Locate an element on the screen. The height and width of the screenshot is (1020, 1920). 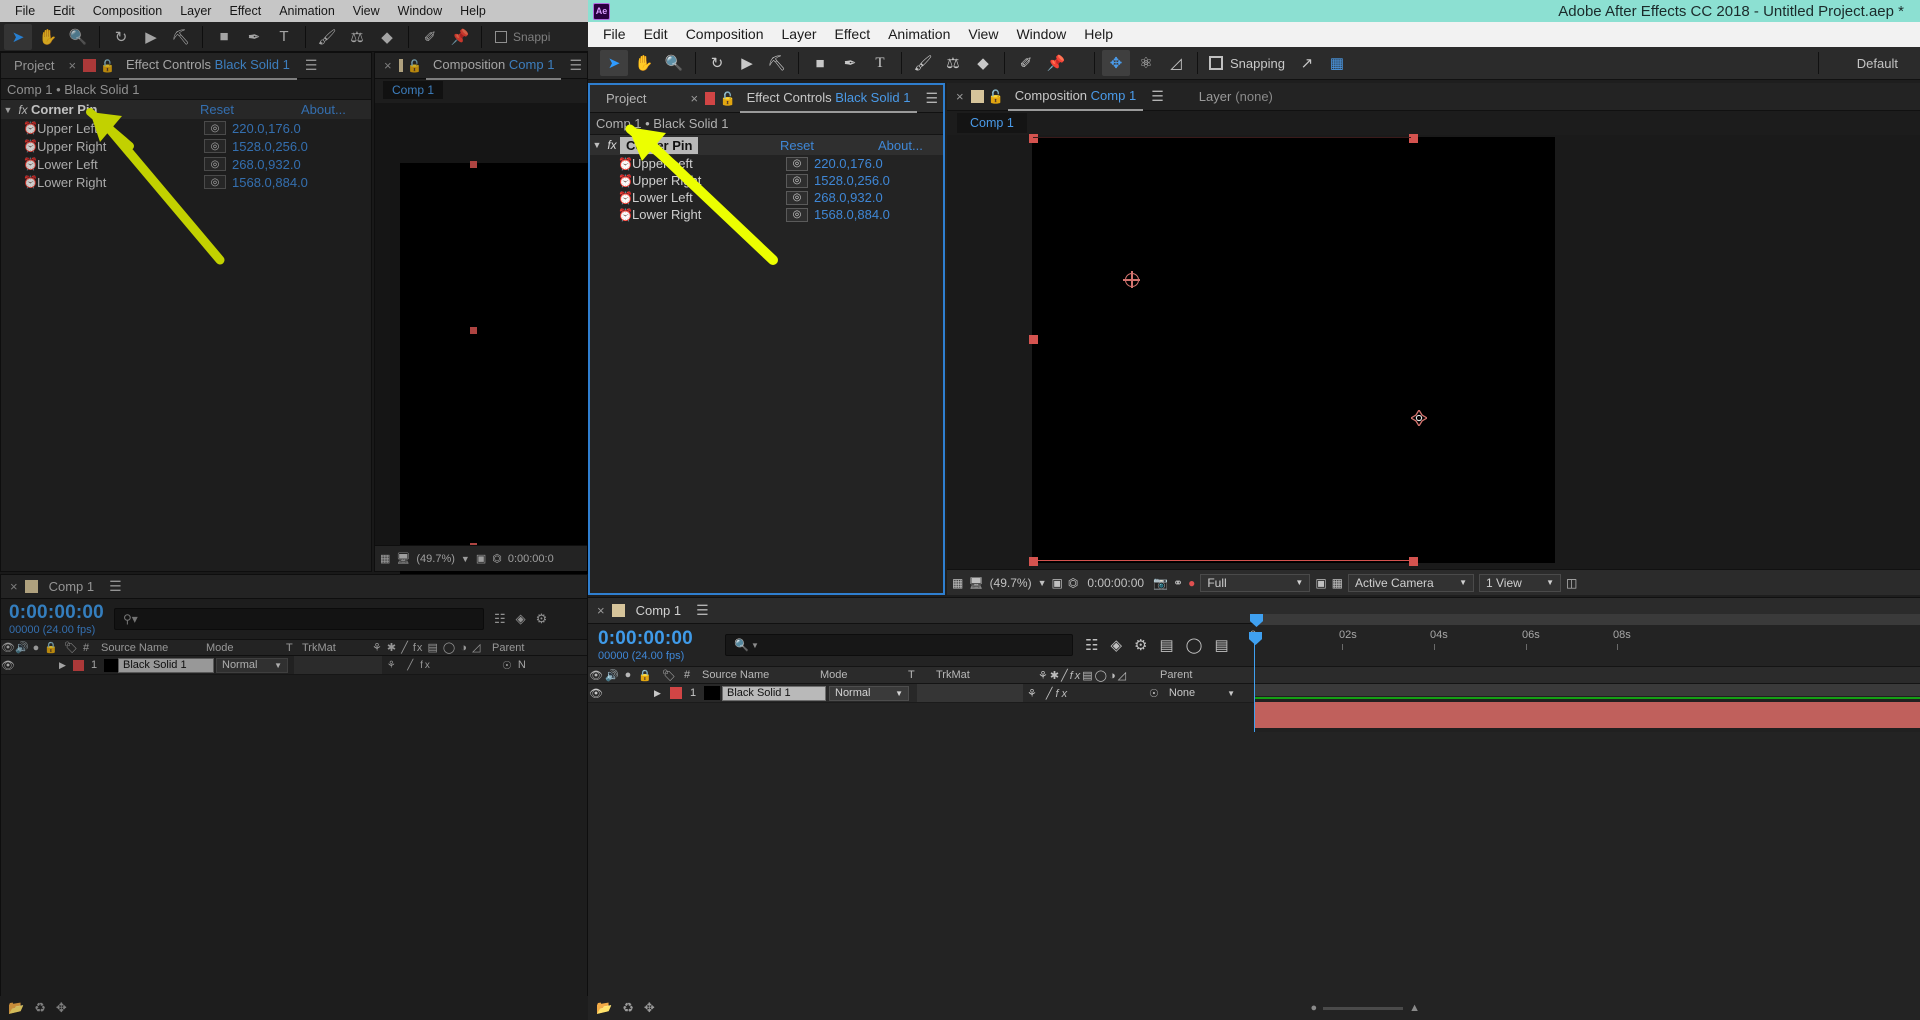
bg-tl-menu-icon: ☰ is located at coordinates (116, 586).